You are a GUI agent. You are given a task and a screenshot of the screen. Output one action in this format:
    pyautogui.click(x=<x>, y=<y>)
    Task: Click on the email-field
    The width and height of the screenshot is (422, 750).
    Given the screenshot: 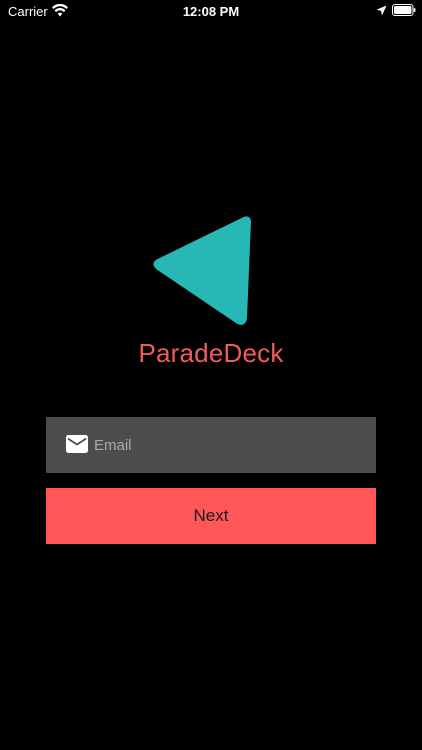 What is the action you would take?
    pyautogui.click(x=211, y=445)
    